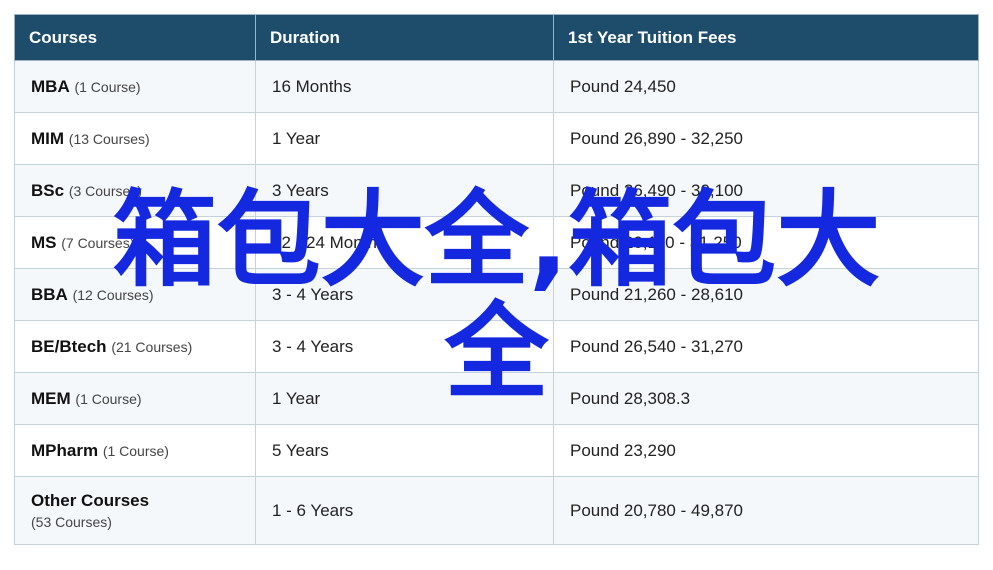 The image size is (993, 570). Describe the element at coordinates (766, 242) in the screenshot. I see `fee-cell: Pound 20,110 - 31,250` at that location.